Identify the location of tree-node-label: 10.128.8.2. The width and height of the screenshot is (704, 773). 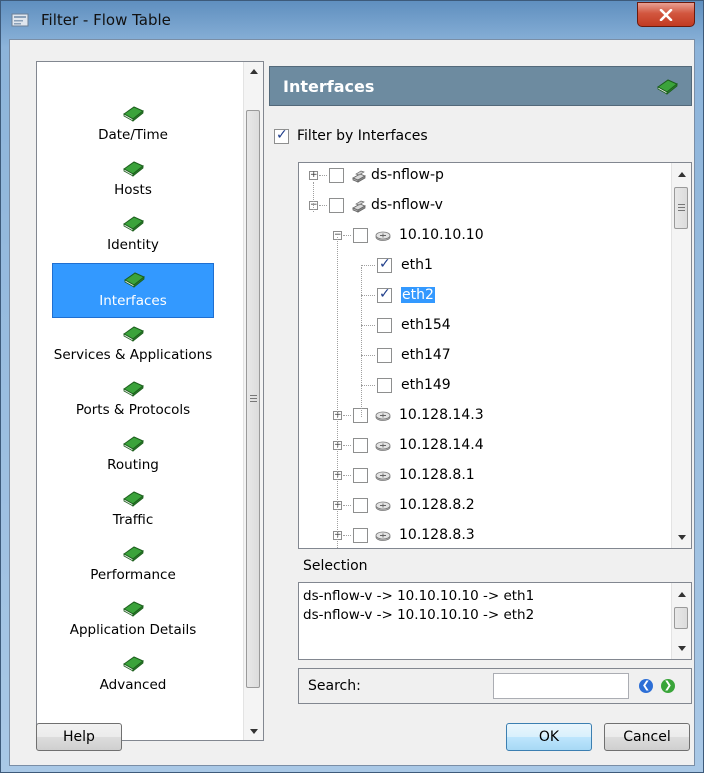
(437, 505).